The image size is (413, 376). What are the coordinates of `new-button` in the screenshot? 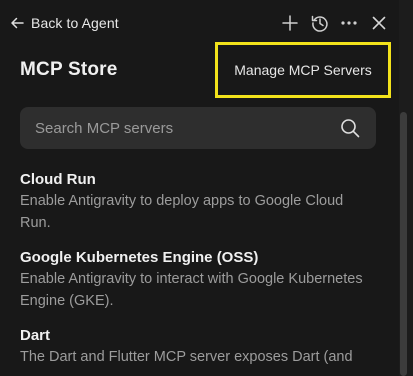 It's located at (290, 23).